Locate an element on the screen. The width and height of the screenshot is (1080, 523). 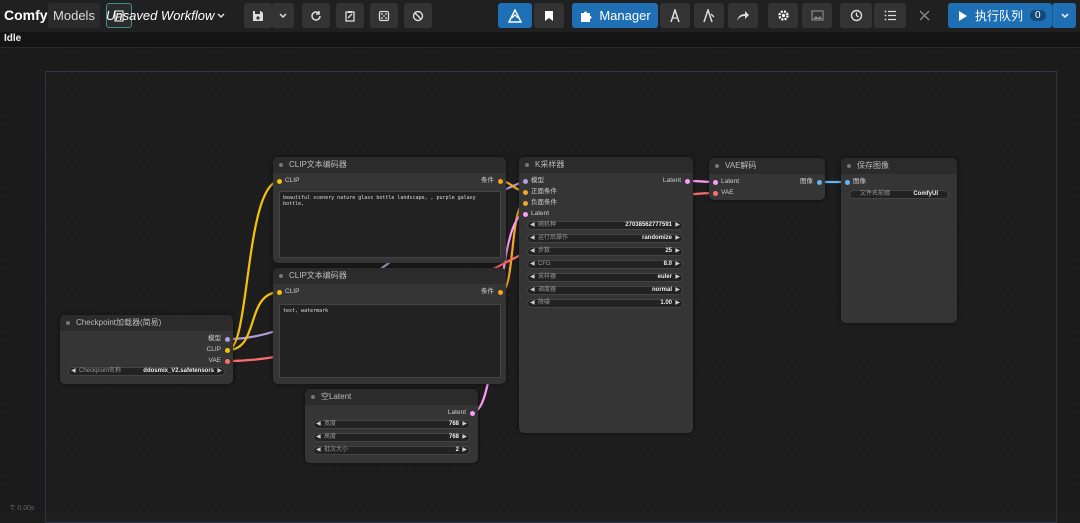
vae-decode-node: VAE解码 Latent VAE 图像 is located at coordinates (767, 179).